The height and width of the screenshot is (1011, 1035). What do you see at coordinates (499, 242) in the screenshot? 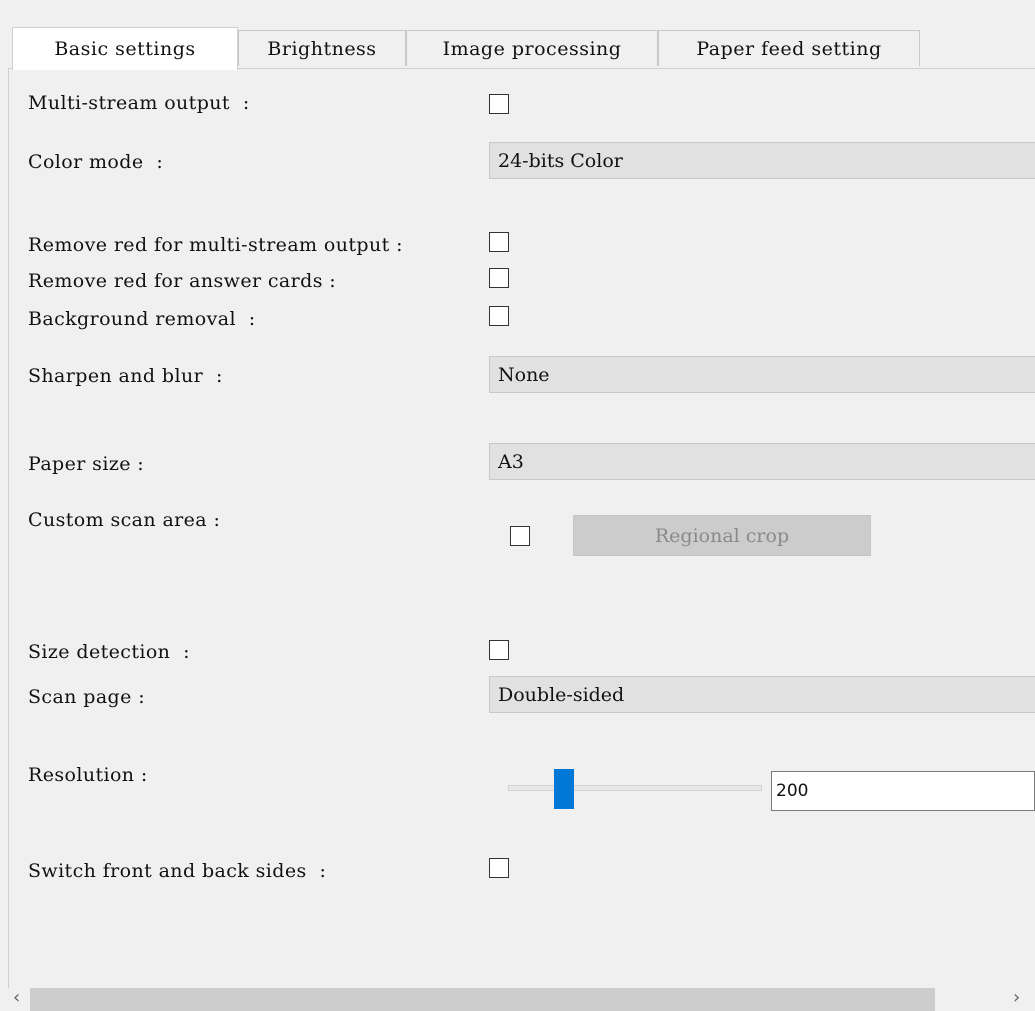
I see `remove-red-multi-stream-checkbox` at bounding box center [499, 242].